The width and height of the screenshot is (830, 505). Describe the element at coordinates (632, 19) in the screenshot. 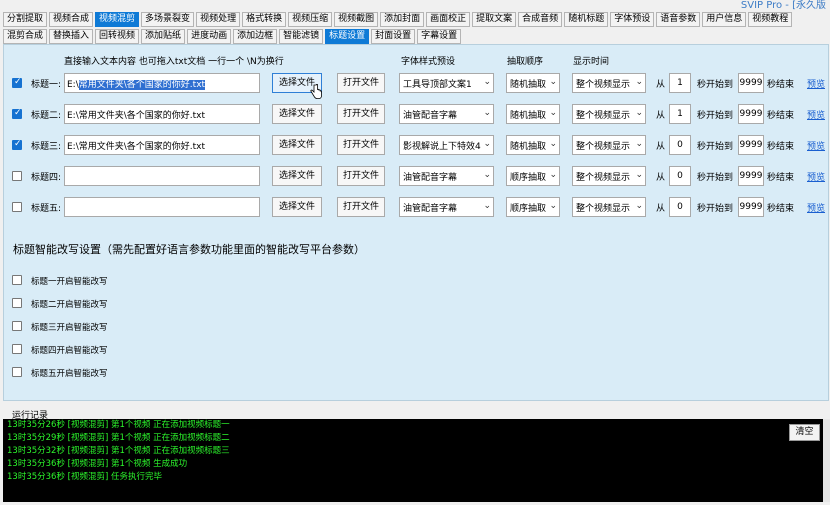

I see `tab-font-preset: 字体预设` at that location.